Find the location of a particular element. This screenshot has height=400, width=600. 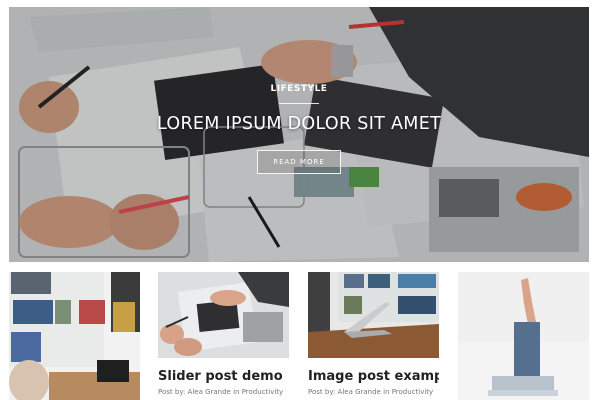

post-title: Image post example is located at coordinates (373, 376).